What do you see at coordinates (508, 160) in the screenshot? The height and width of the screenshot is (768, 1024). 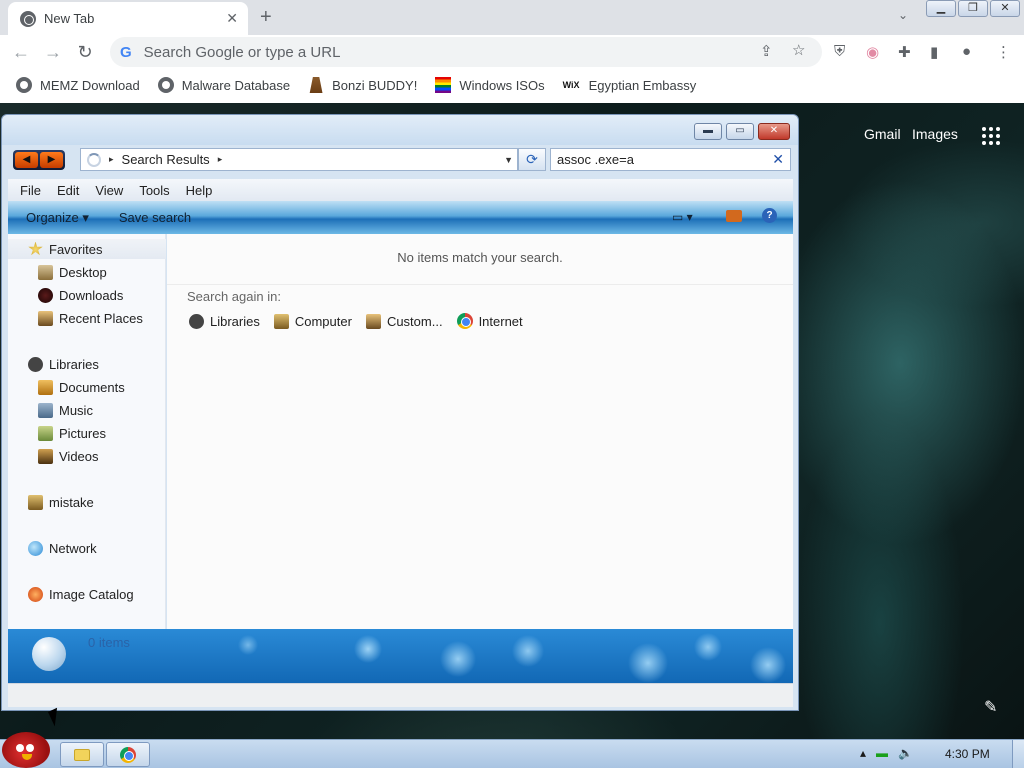 I see `address-dropdown-icon: ▼` at bounding box center [508, 160].